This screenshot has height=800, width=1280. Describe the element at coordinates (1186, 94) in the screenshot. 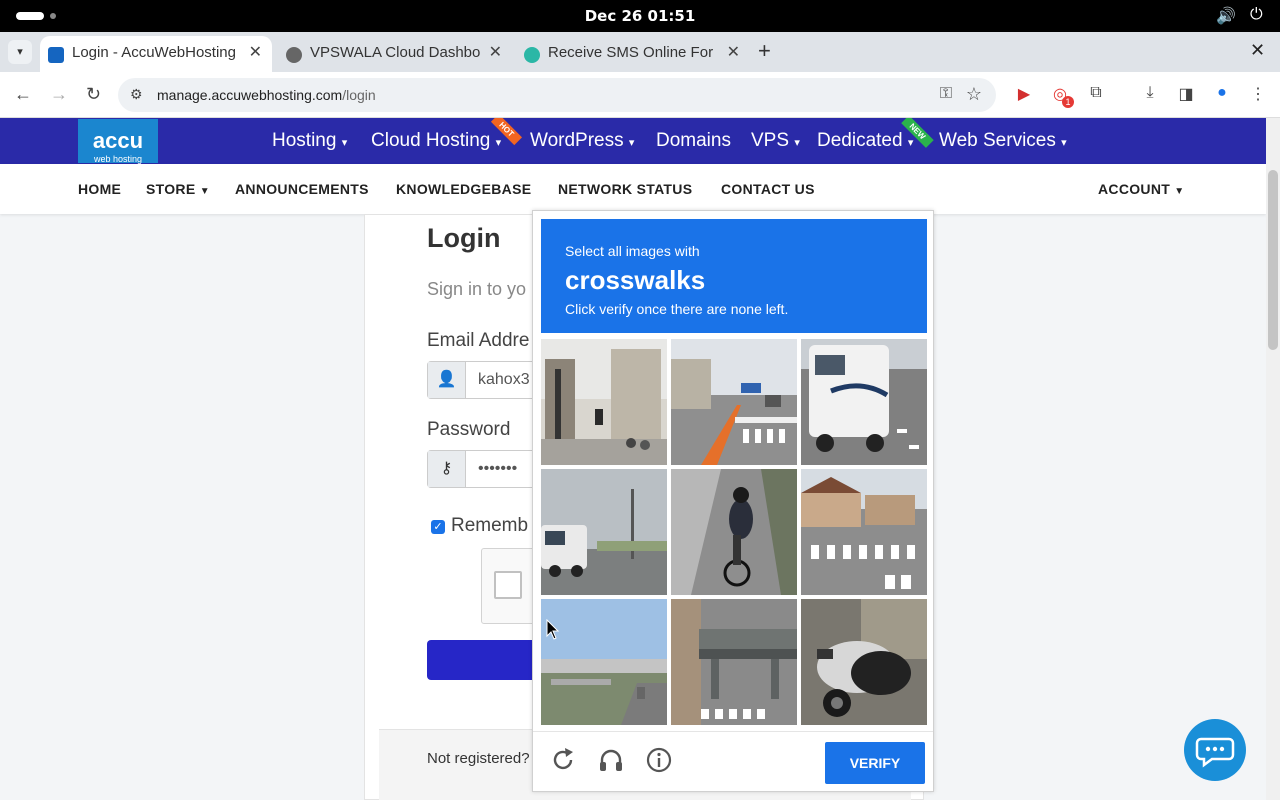

I see `side-panel-icon: ◨` at that location.